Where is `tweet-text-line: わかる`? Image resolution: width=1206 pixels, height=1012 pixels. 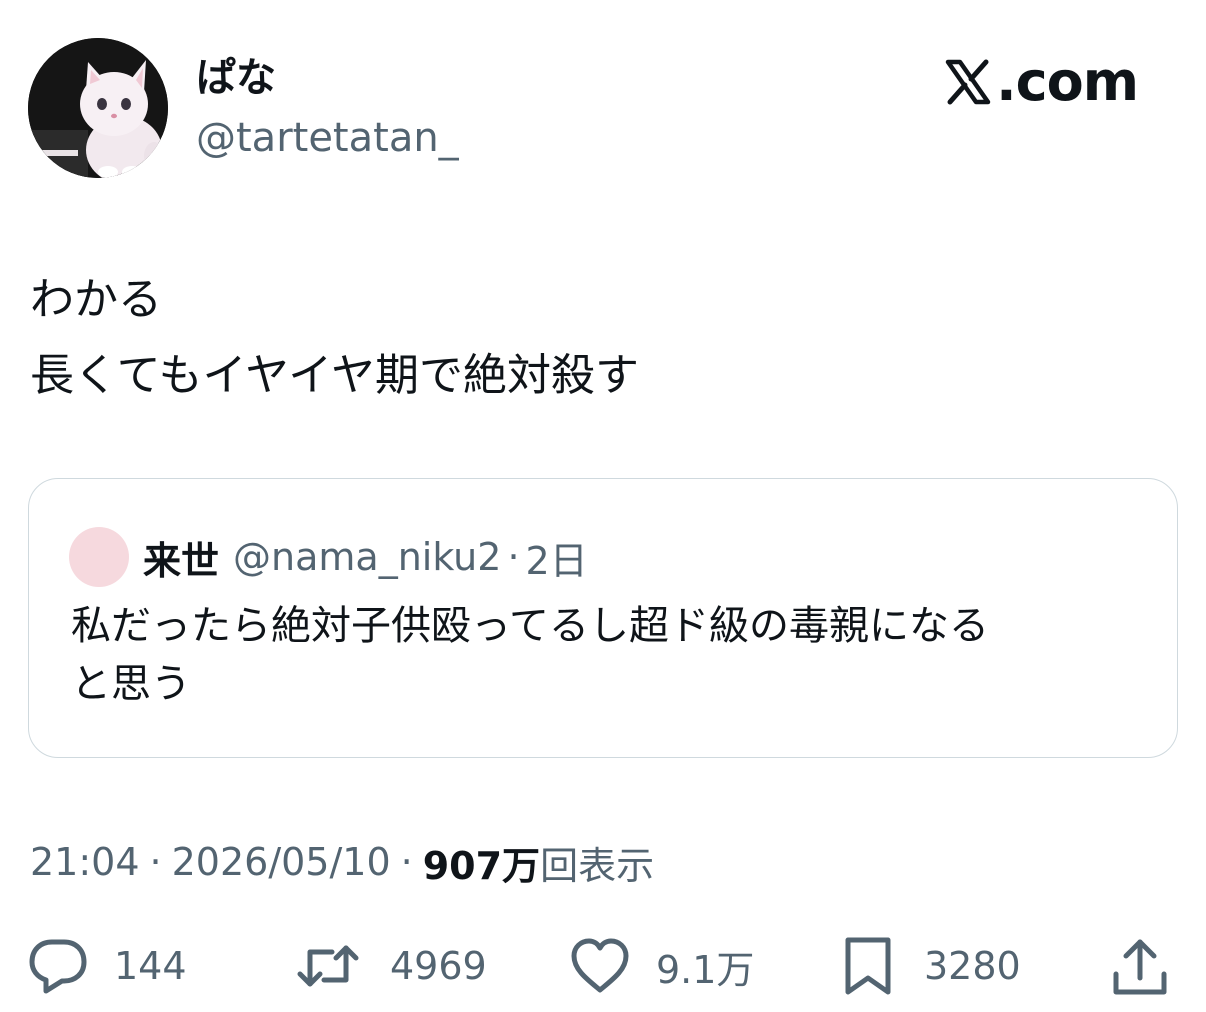 tweet-text-line: わかる is located at coordinates (96, 299).